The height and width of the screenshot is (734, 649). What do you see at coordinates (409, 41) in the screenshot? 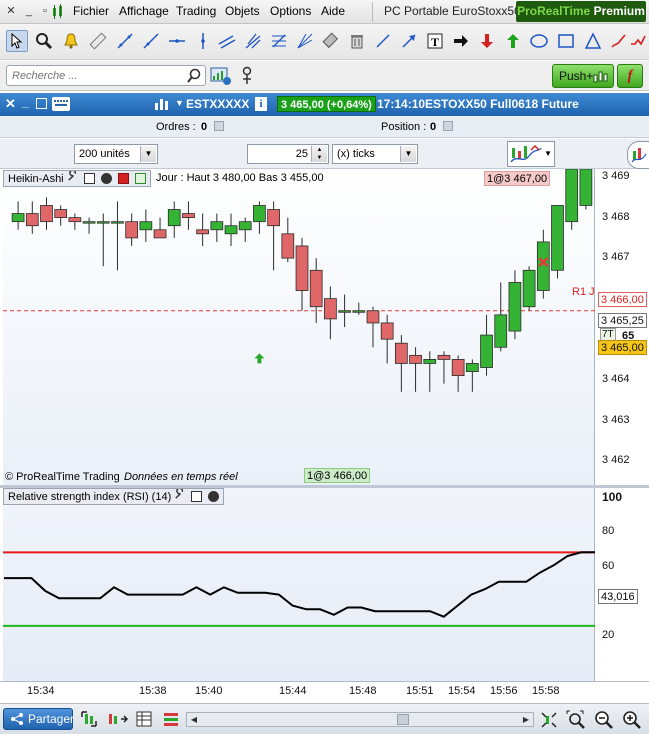
I see `arrow-line-icon` at bounding box center [409, 41].